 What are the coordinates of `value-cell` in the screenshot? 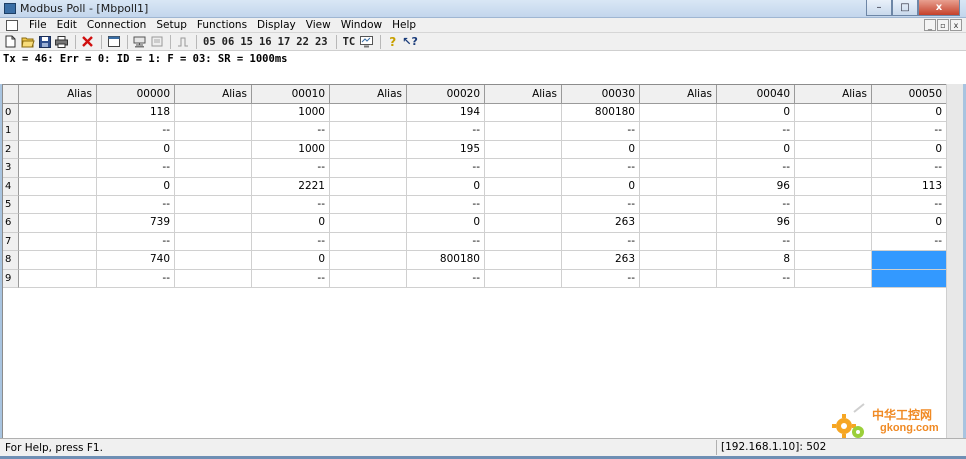 It's located at (909, 260).